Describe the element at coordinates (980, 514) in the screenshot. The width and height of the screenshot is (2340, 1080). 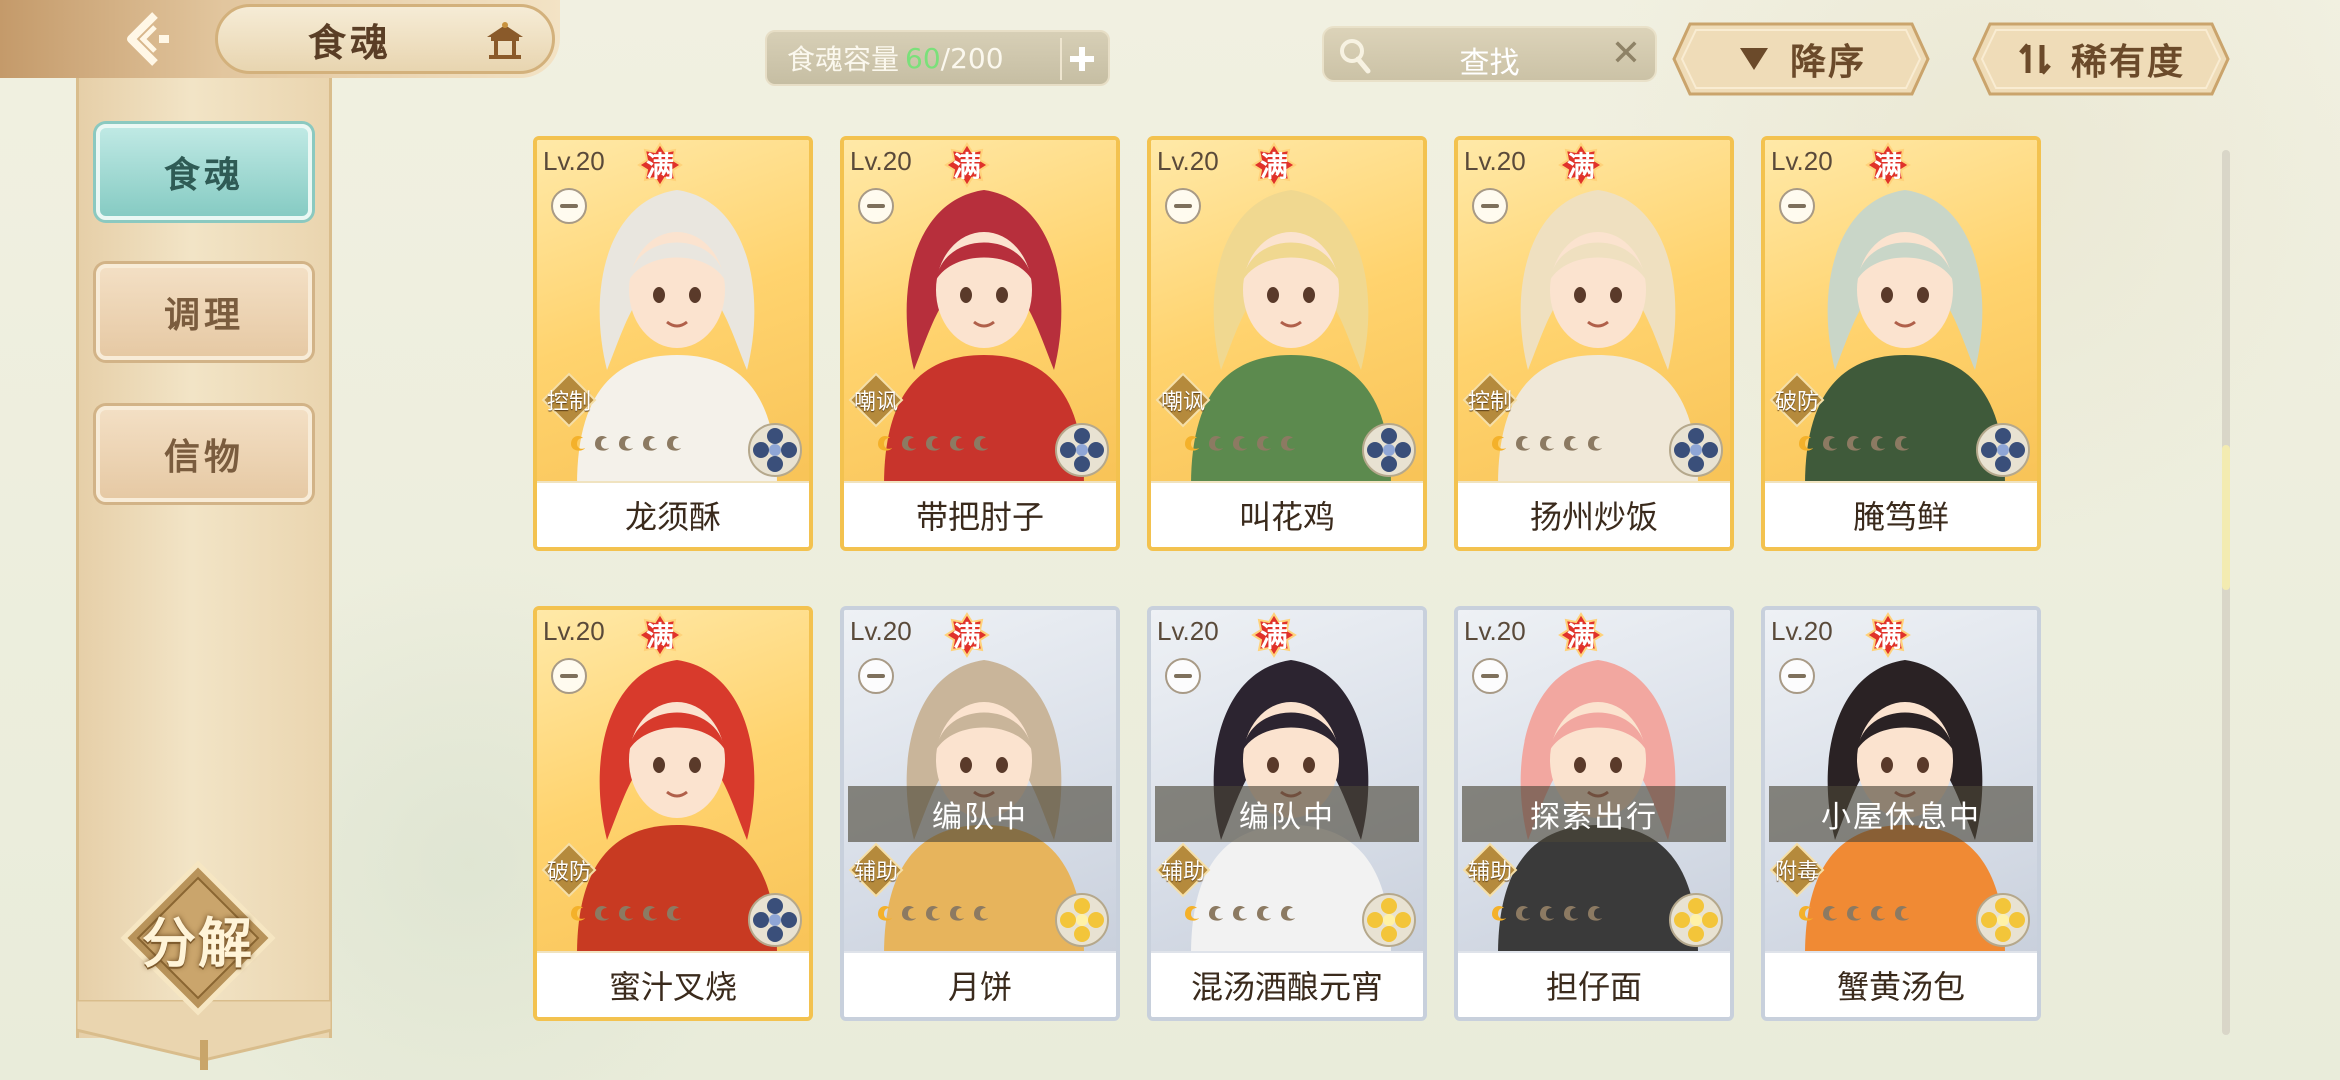
I see `card-name: 带把肘子` at that location.